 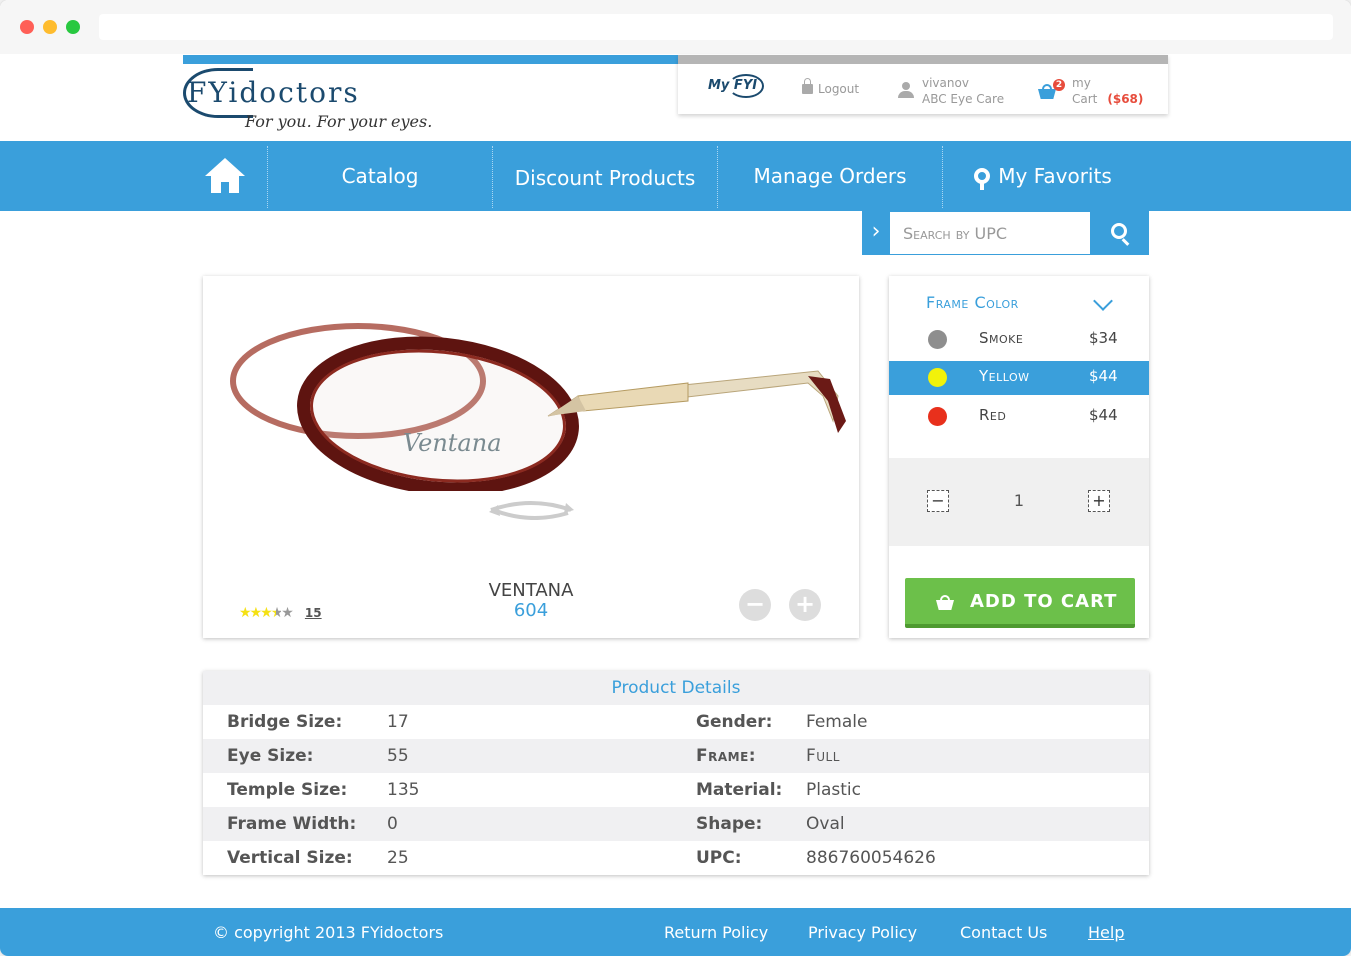 I want to click on nav-catalog: Catalog, so click(x=380, y=176).